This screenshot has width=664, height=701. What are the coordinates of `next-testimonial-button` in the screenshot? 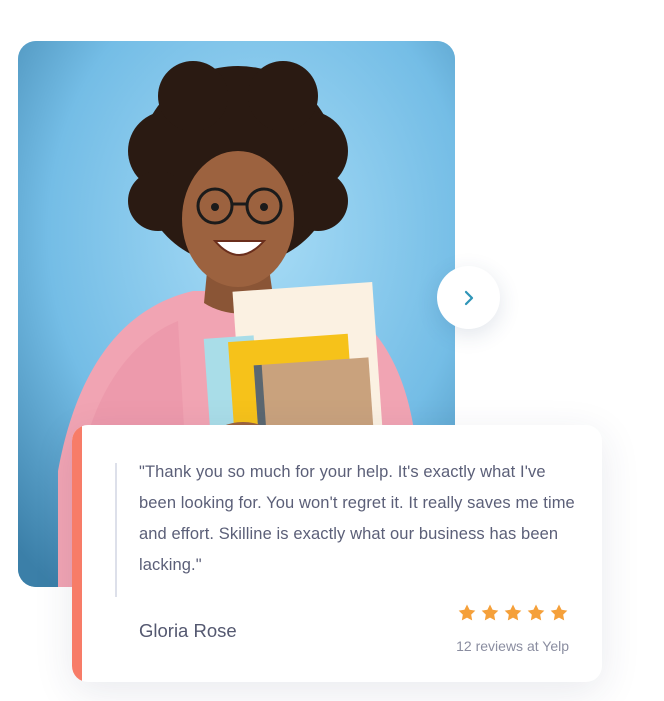 It's located at (468, 297).